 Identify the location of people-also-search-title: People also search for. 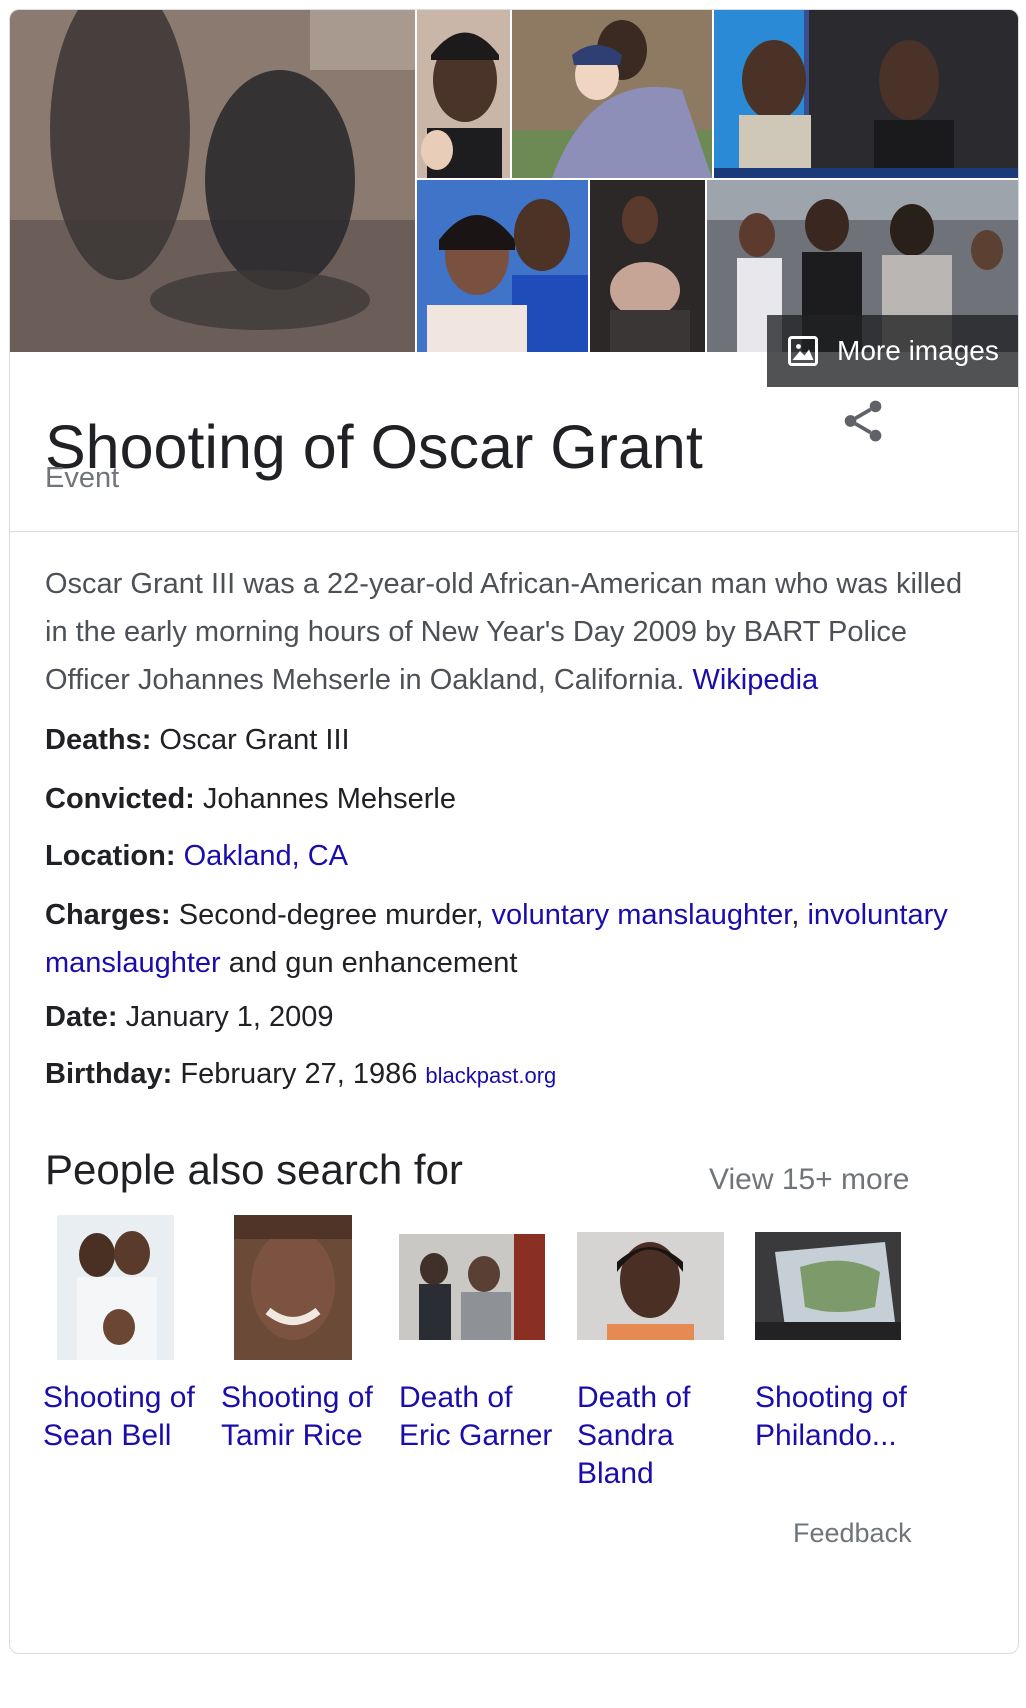
(254, 1169).